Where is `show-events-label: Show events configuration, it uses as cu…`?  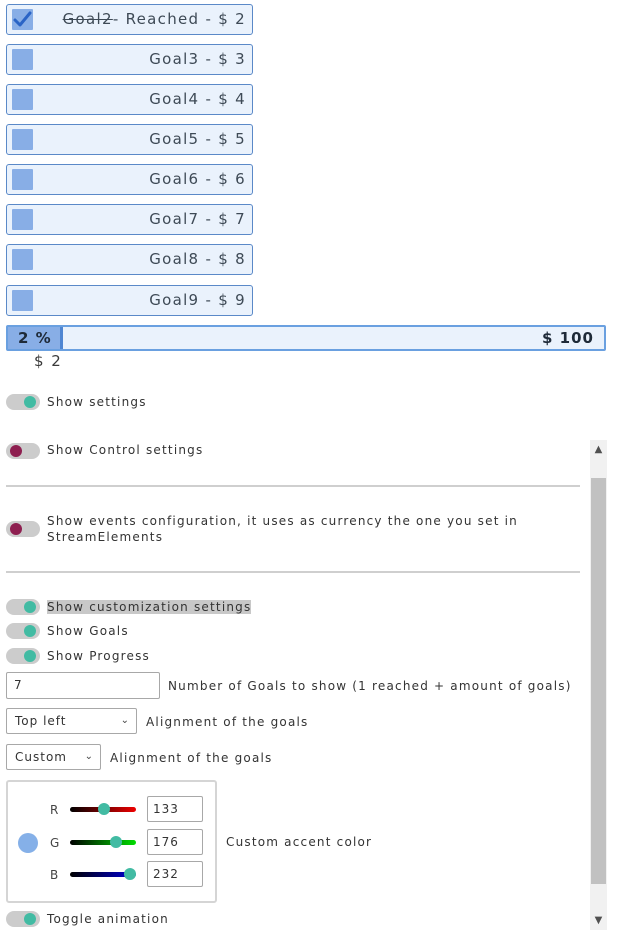
show-events-label: Show events configuration, it uses as cu… is located at coordinates (282, 521).